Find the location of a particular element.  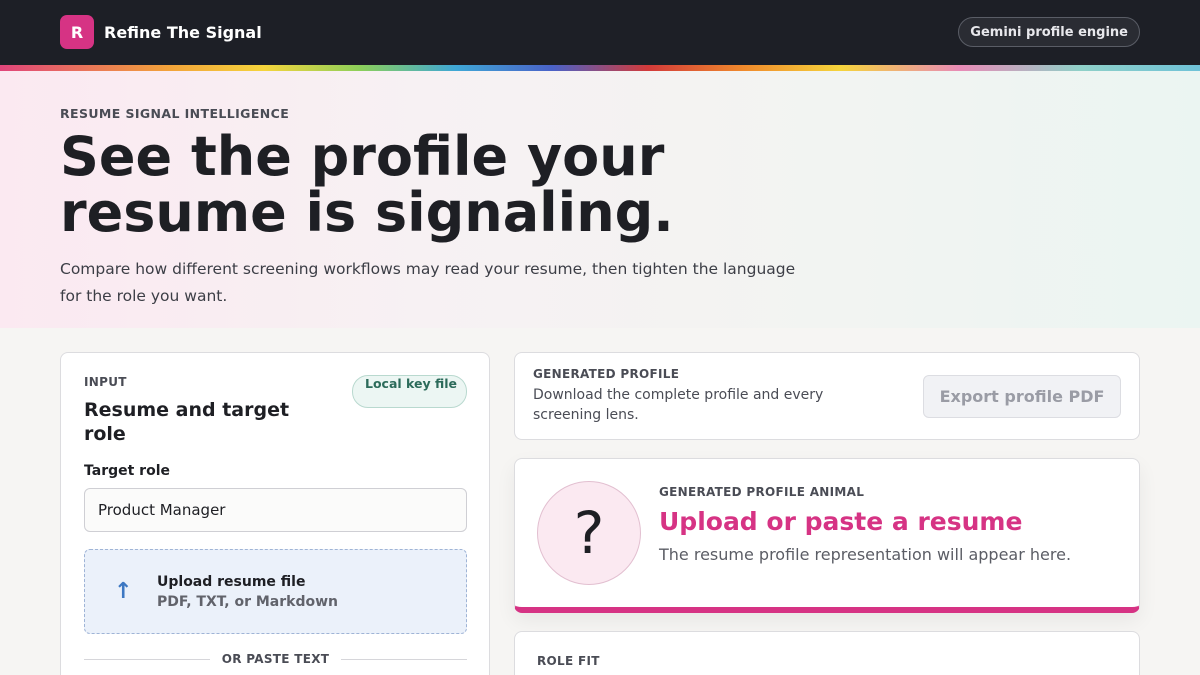

divider-label: OR PASTE TEXT is located at coordinates (275, 659).